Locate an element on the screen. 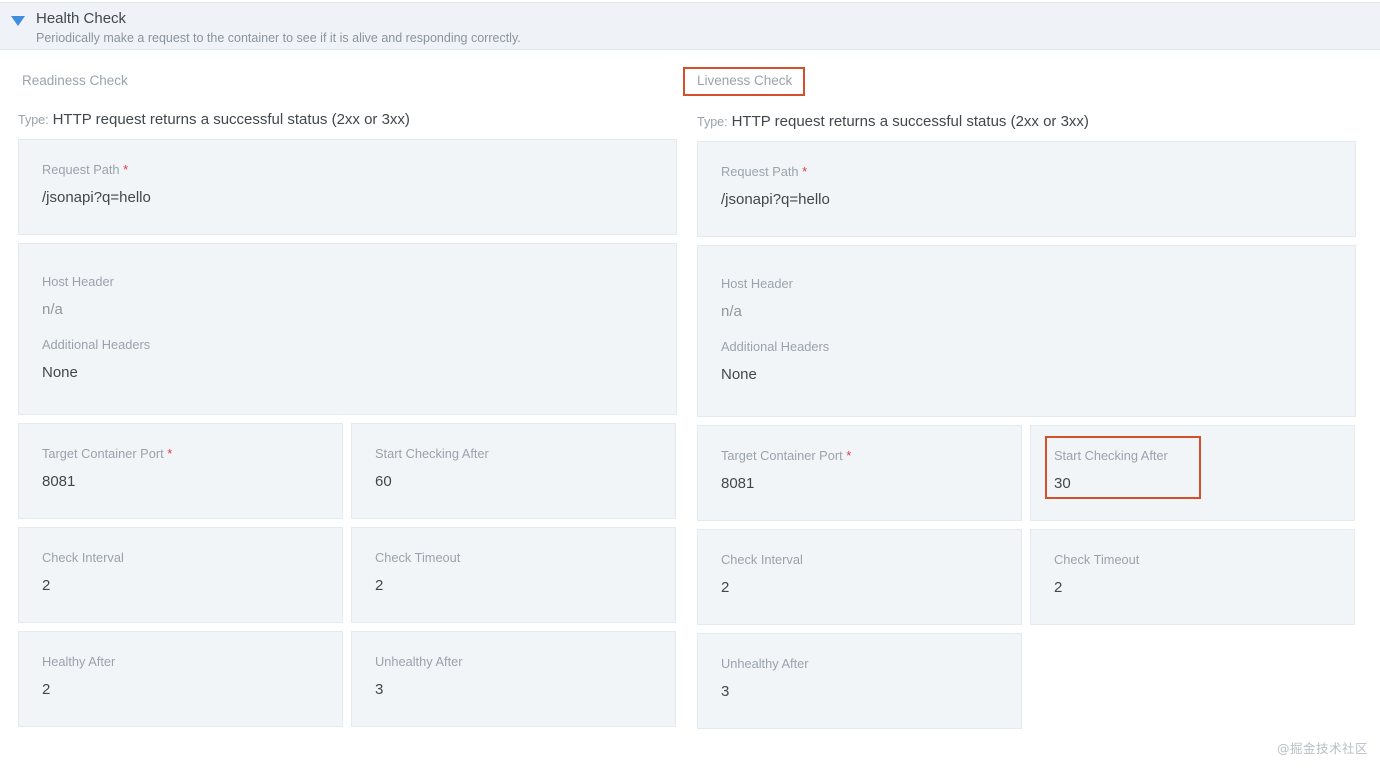  readiness-host-header-value: n/a is located at coordinates (52, 309).